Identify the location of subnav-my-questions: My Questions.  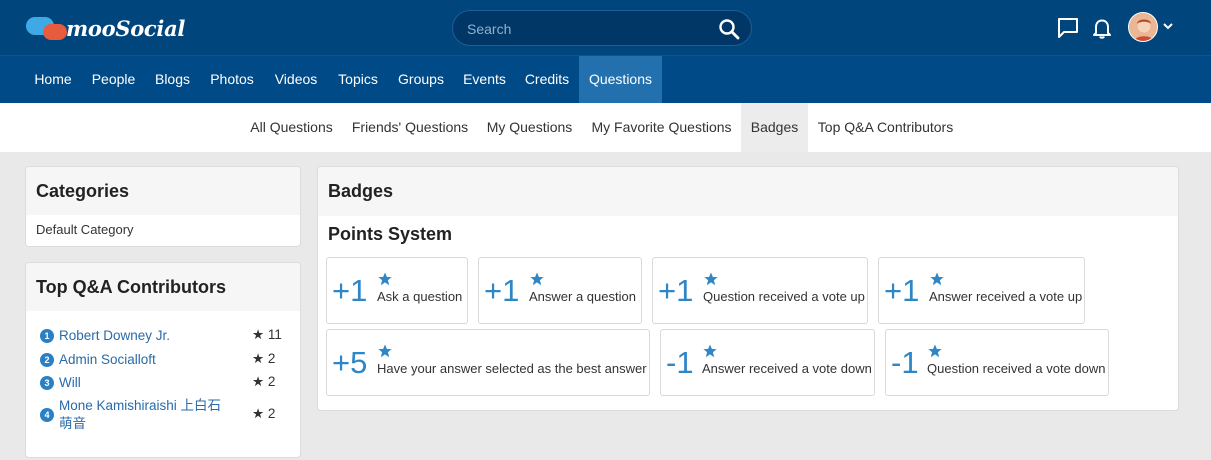
(529, 127).